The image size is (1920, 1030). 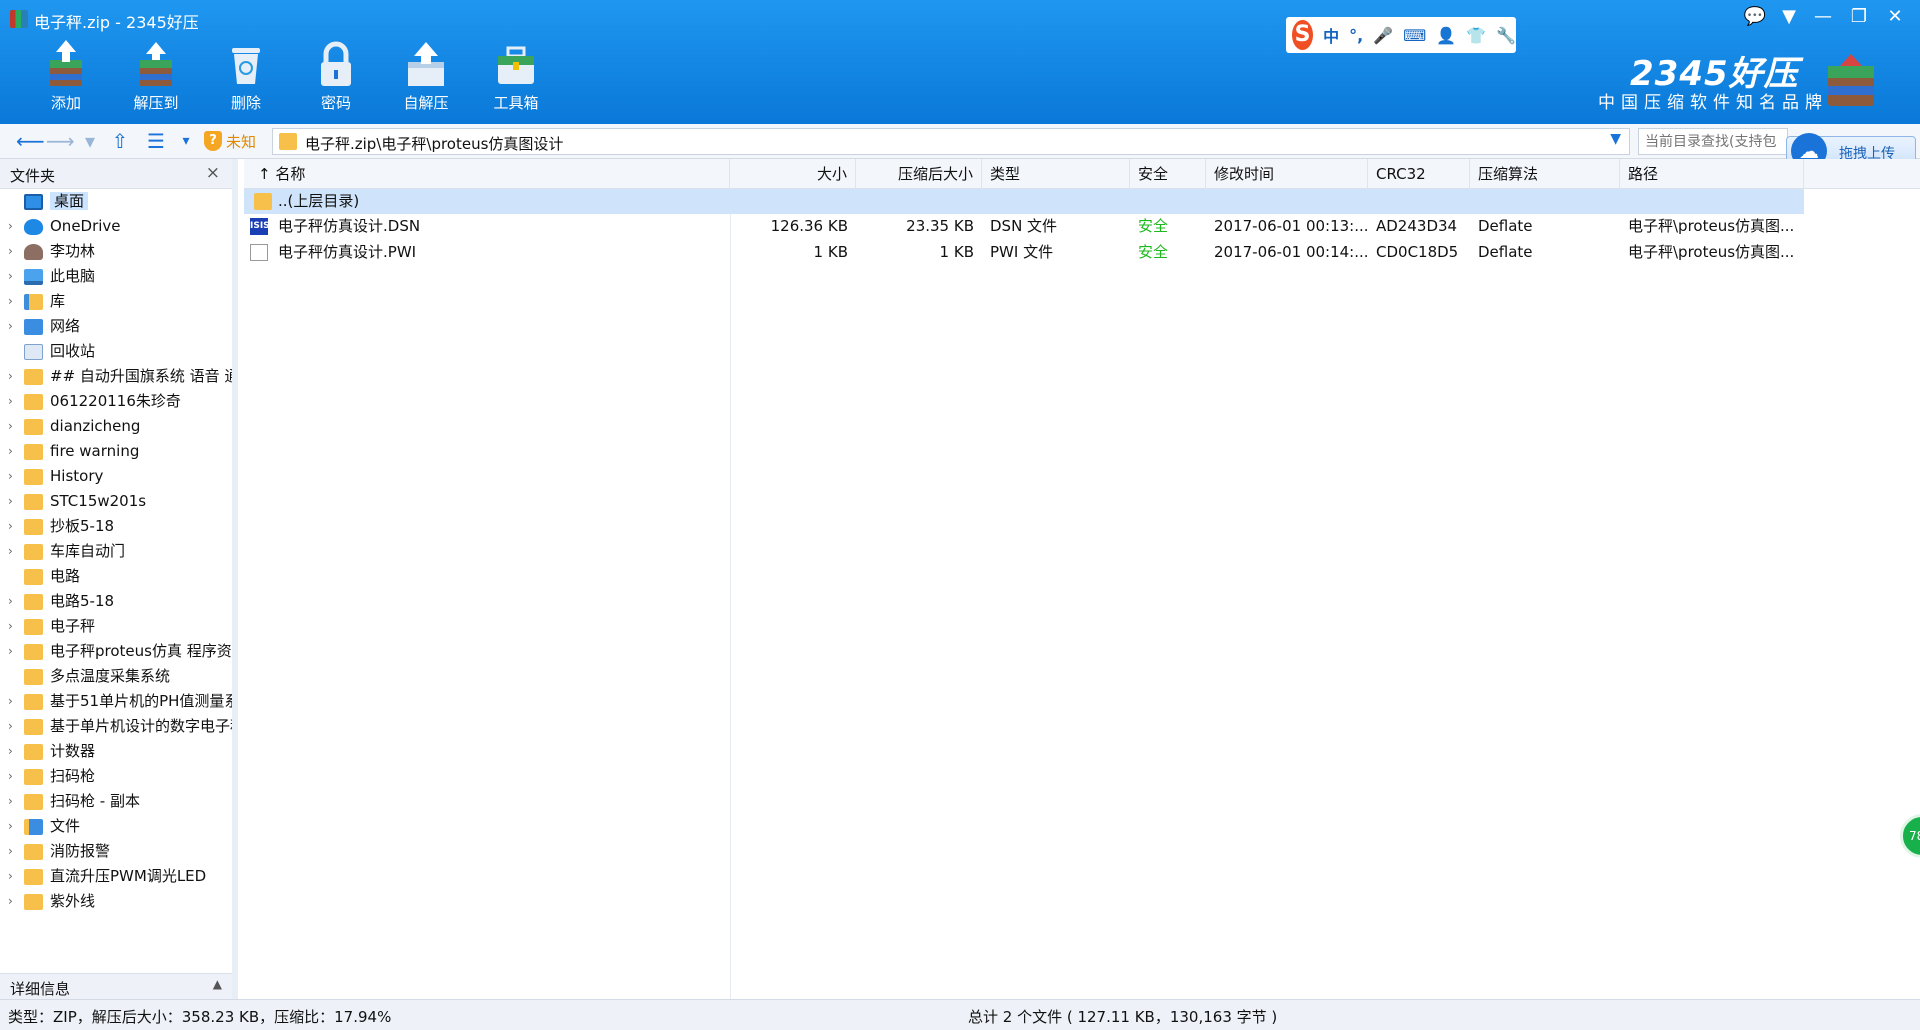 What do you see at coordinates (116, 776) in the screenshot?
I see `tree-item: › 扫码枪` at bounding box center [116, 776].